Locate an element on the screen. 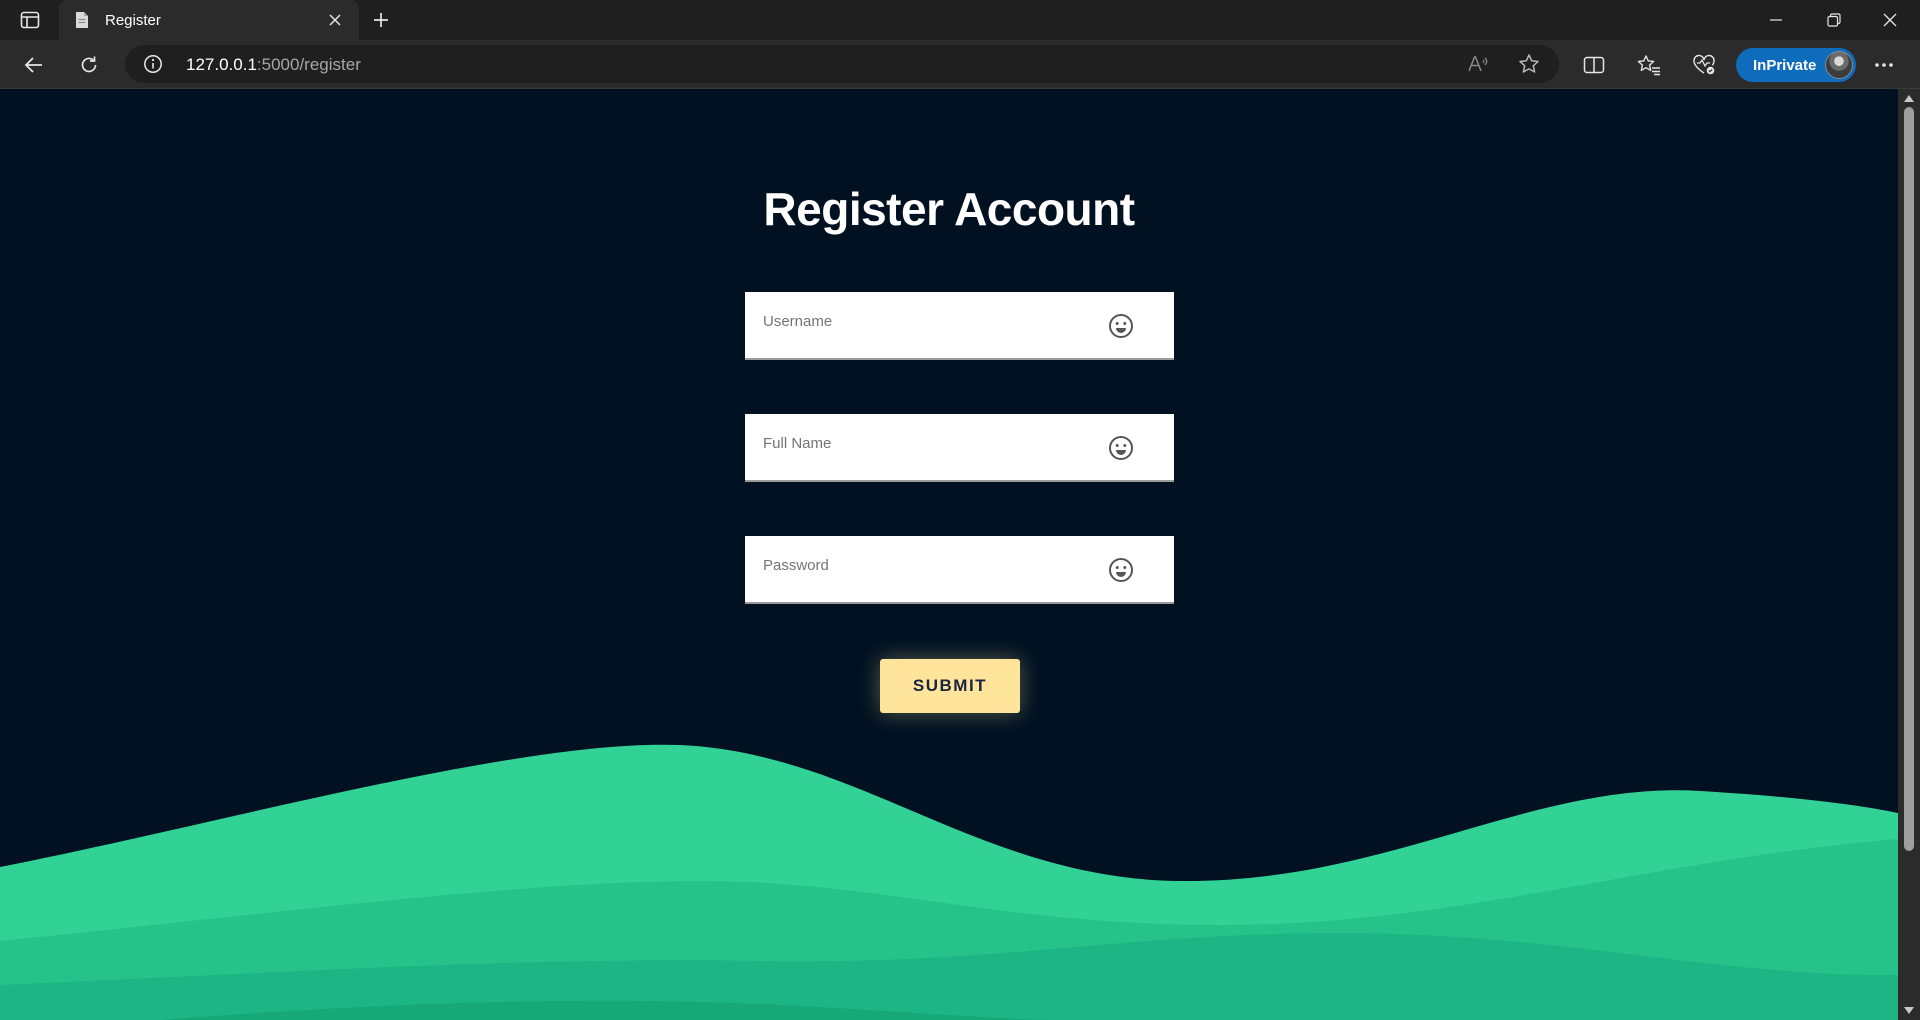  tab-strip: Register is located at coordinates (960, 20).